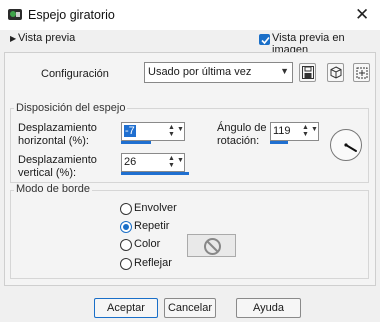 The image size is (380, 322). I want to click on checkmark-icon, so click(265, 40).